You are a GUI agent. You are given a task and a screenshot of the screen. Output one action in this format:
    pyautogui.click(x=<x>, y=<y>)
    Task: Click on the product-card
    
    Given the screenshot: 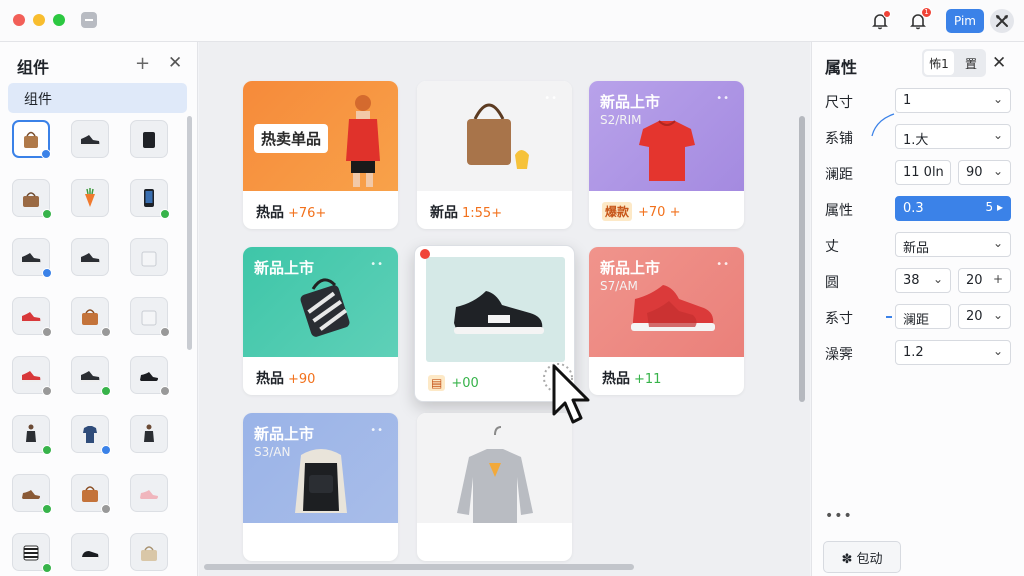 What is the action you would take?
    pyautogui.click(x=494, y=487)
    